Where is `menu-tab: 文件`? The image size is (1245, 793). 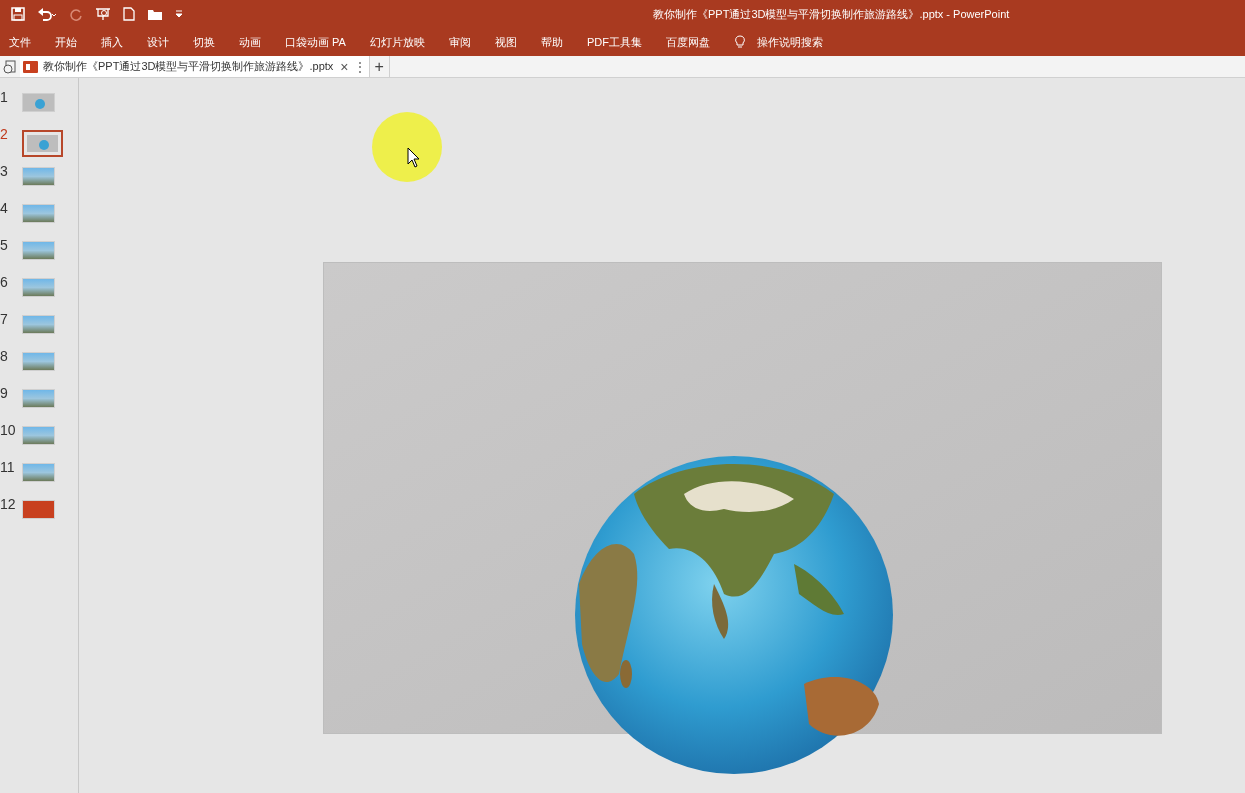
menu-tab: 文件 is located at coordinates (20, 42).